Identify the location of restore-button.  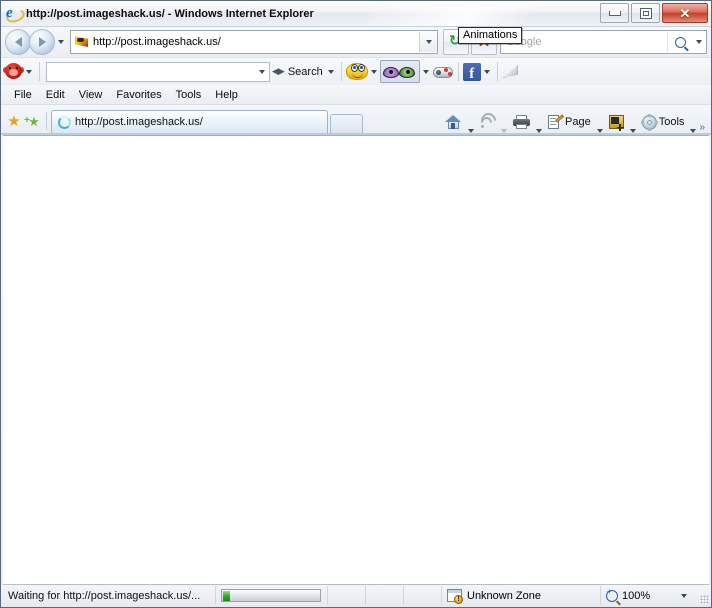
(645, 13).